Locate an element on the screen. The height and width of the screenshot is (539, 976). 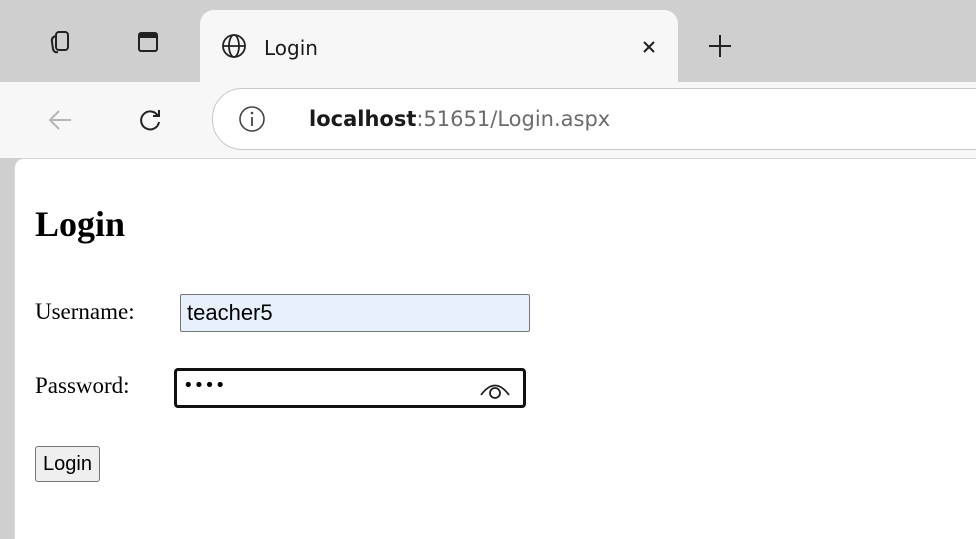
reveal-password-button is located at coordinates (495, 389).